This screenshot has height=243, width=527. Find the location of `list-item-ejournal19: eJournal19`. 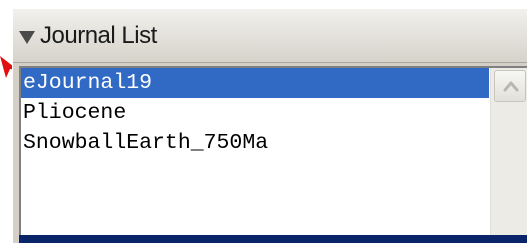

list-item-ejournal19: eJournal19 is located at coordinates (255, 83).